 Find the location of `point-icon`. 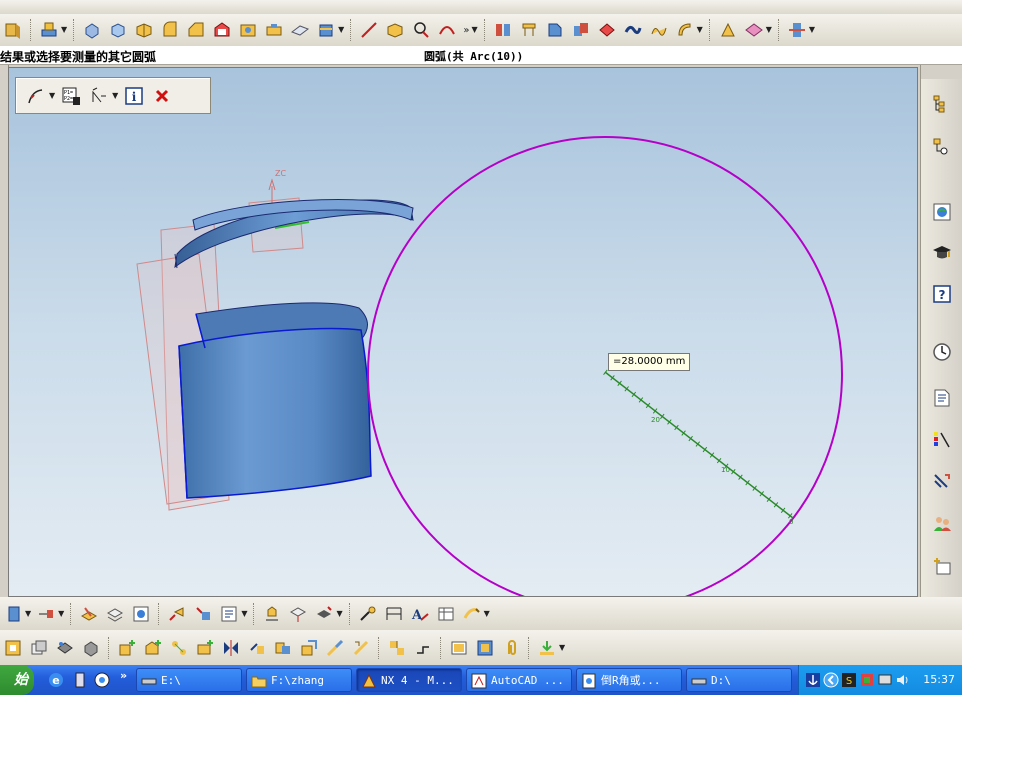

point-icon is located at coordinates (421, 30).